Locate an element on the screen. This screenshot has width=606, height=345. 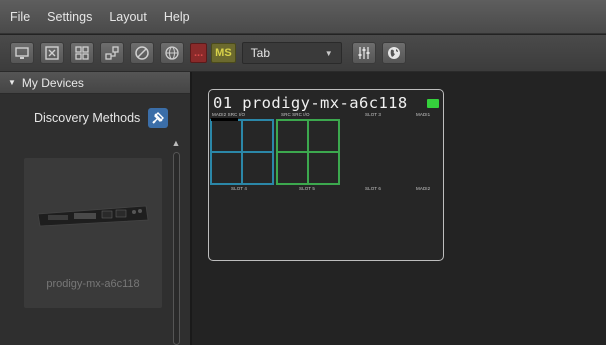
tab-select: Tab ▼ is located at coordinates (291, 53).